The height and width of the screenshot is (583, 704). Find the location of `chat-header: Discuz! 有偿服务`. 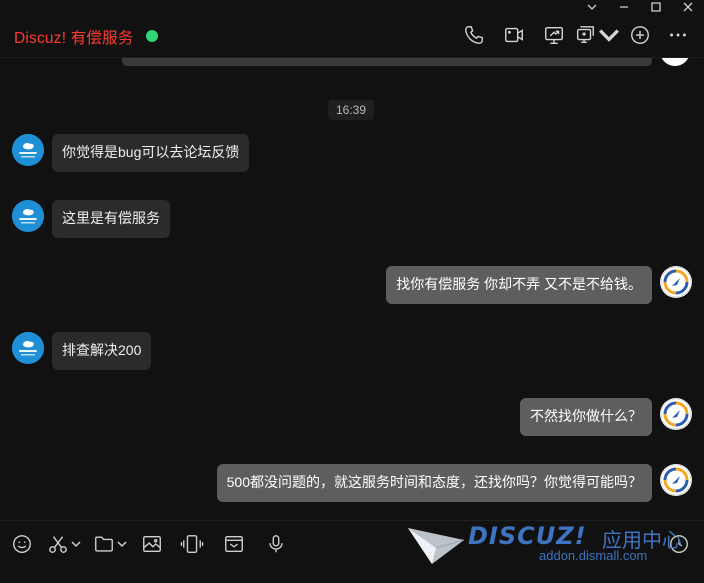

chat-header: Discuz! 有偿服务 is located at coordinates (352, 36).